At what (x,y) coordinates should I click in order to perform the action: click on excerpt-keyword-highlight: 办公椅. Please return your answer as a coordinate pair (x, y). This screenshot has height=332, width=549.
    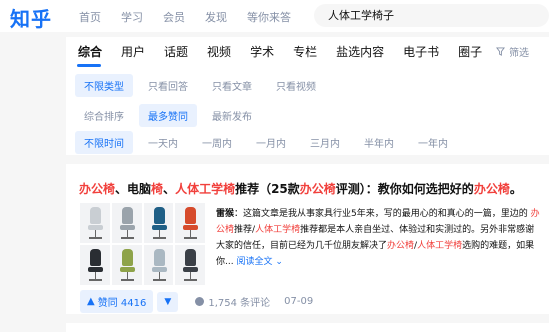
    Looking at the image, I should click on (401, 246).